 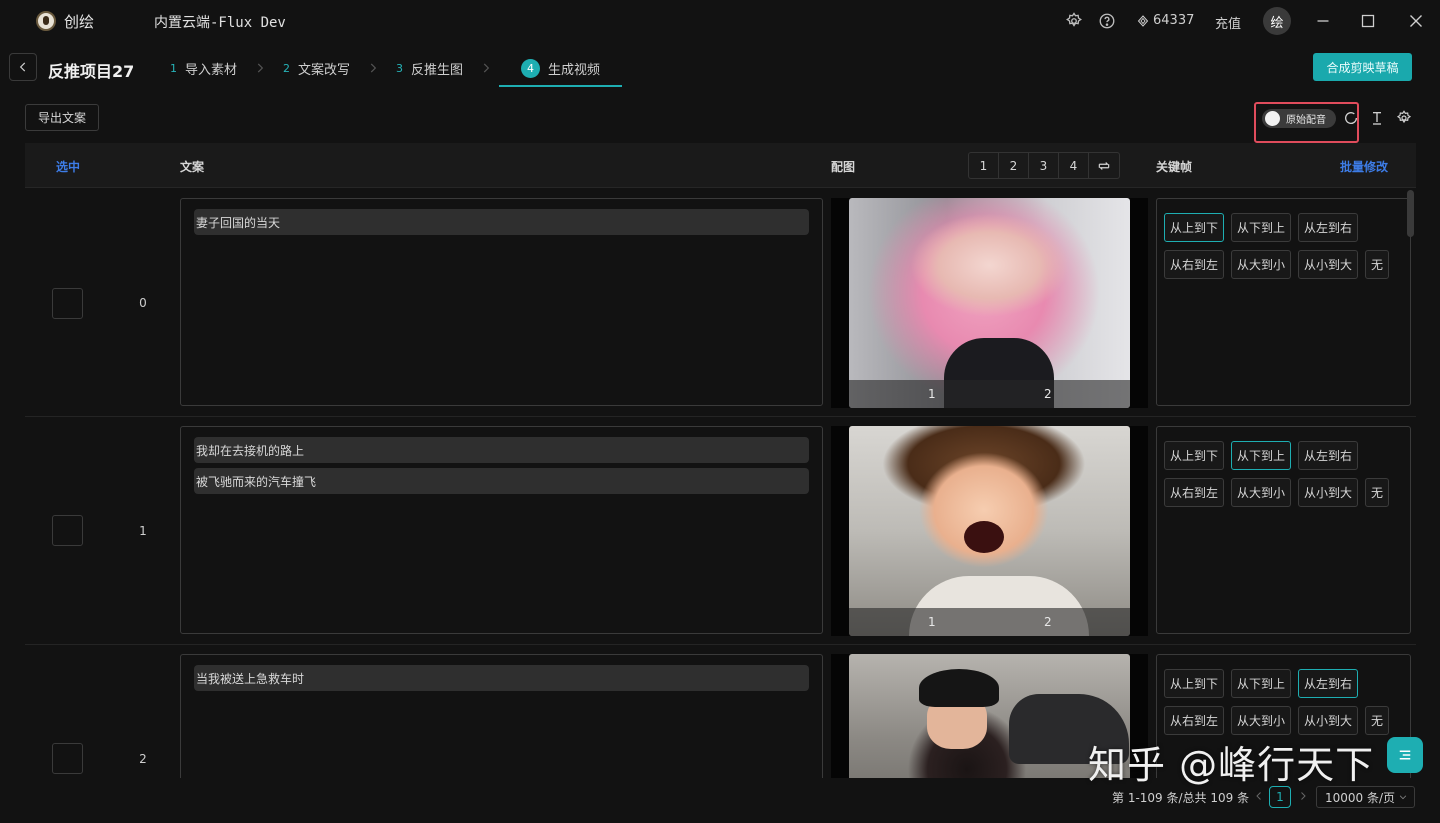 I want to click on text-format-icon, so click(x=1377, y=118).